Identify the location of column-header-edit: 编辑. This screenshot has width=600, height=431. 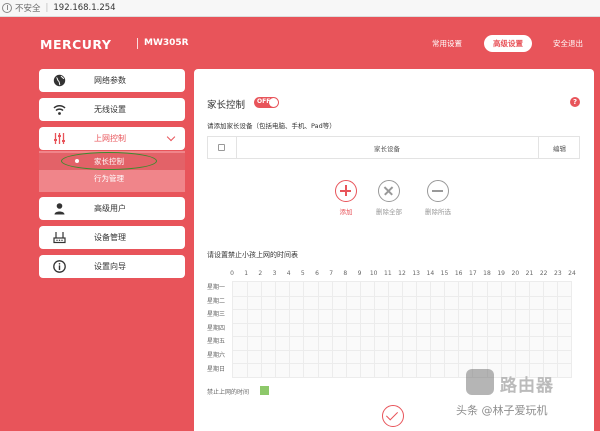
(559, 149).